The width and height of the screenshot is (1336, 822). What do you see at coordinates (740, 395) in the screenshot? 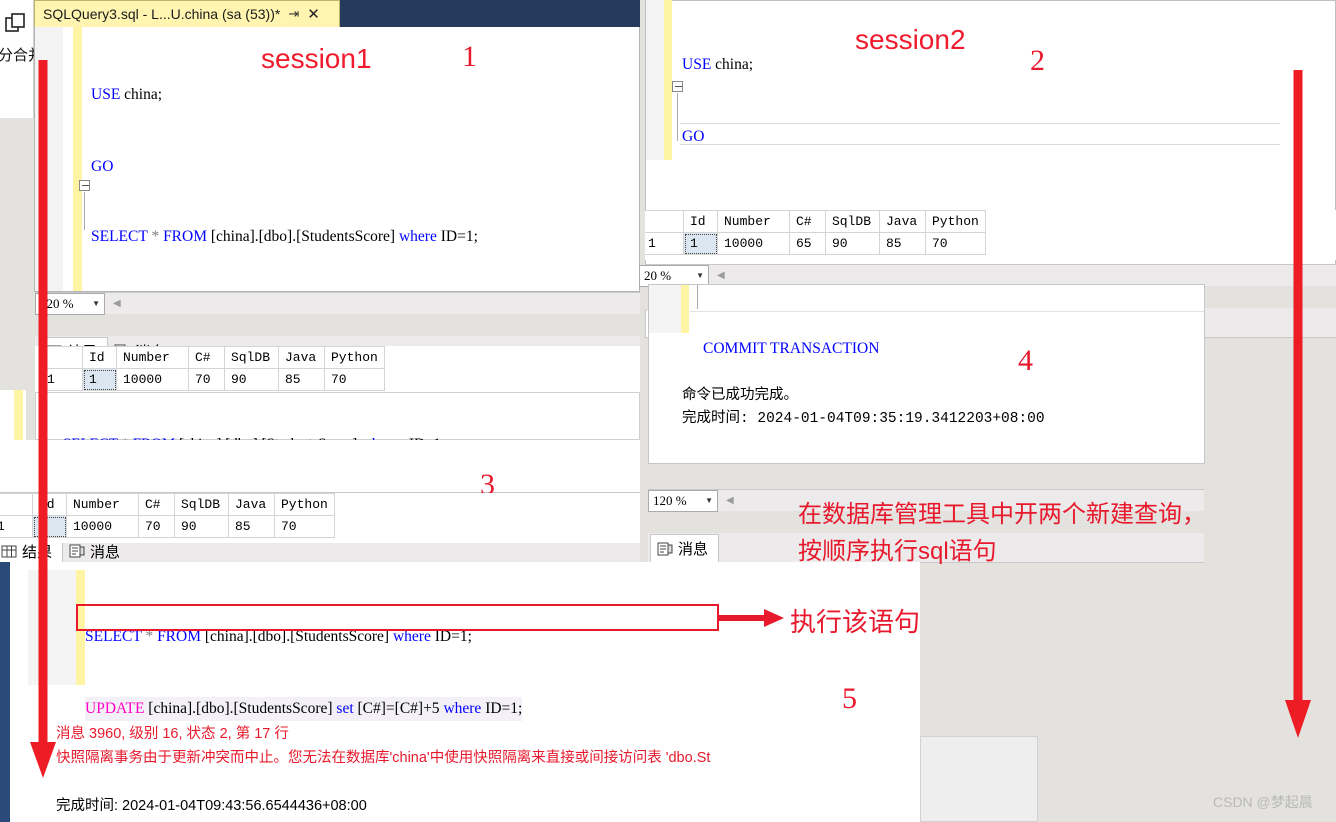
I see `panel4-message-line-1: 命令已成功完成。` at bounding box center [740, 395].